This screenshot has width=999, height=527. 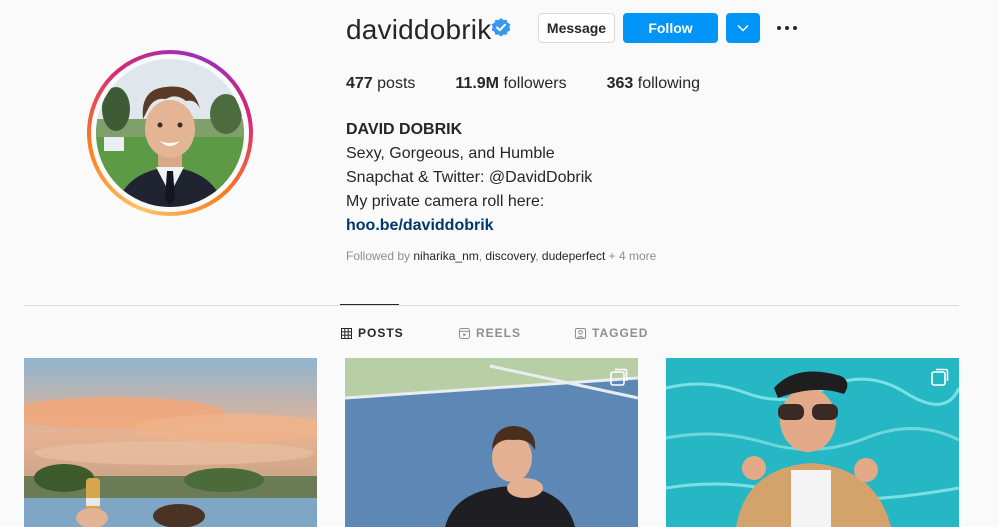 I want to click on following-count: 363, so click(x=620, y=83).